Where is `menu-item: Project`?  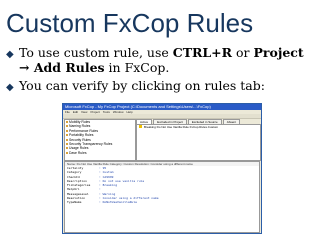
menu-item: Project is located at coordinates (94, 112).